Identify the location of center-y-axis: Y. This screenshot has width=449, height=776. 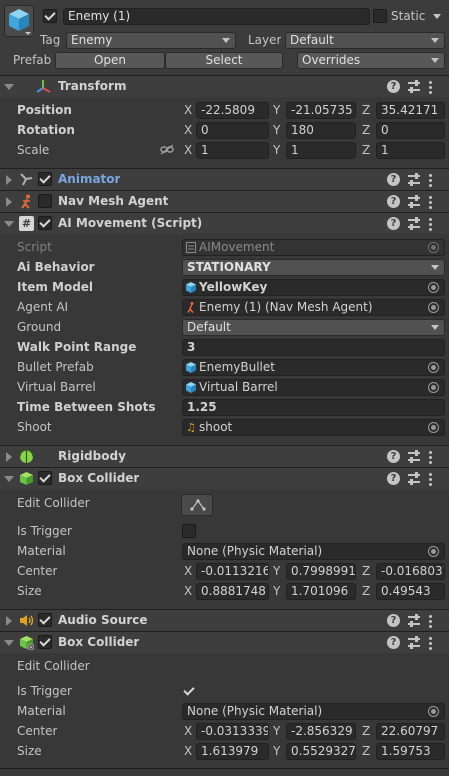
(276, 571).